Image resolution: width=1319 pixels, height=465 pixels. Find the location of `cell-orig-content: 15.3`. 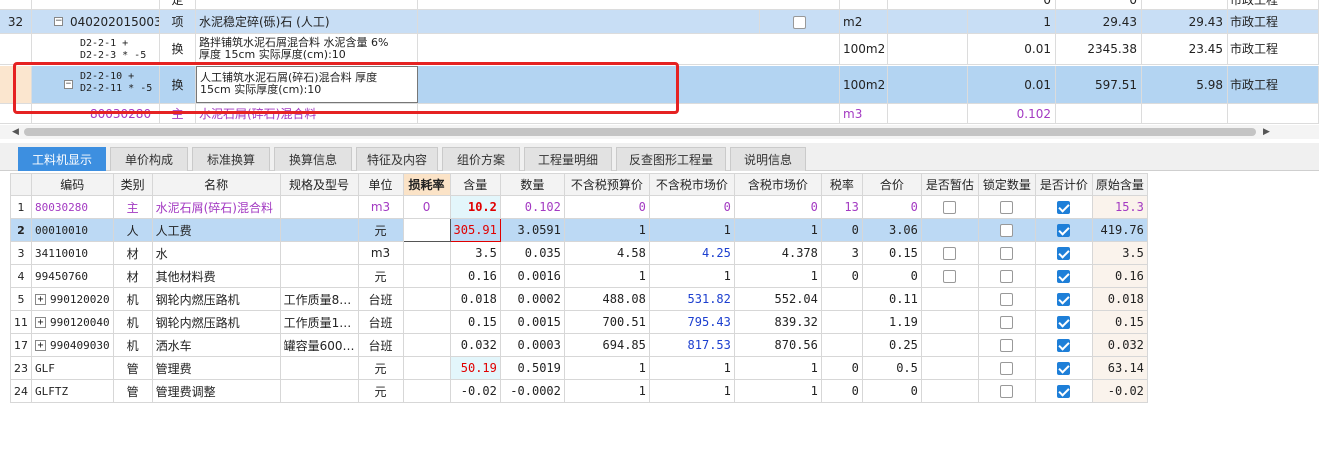

cell-orig-content: 15.3 is located at coordinates (1119, 207).